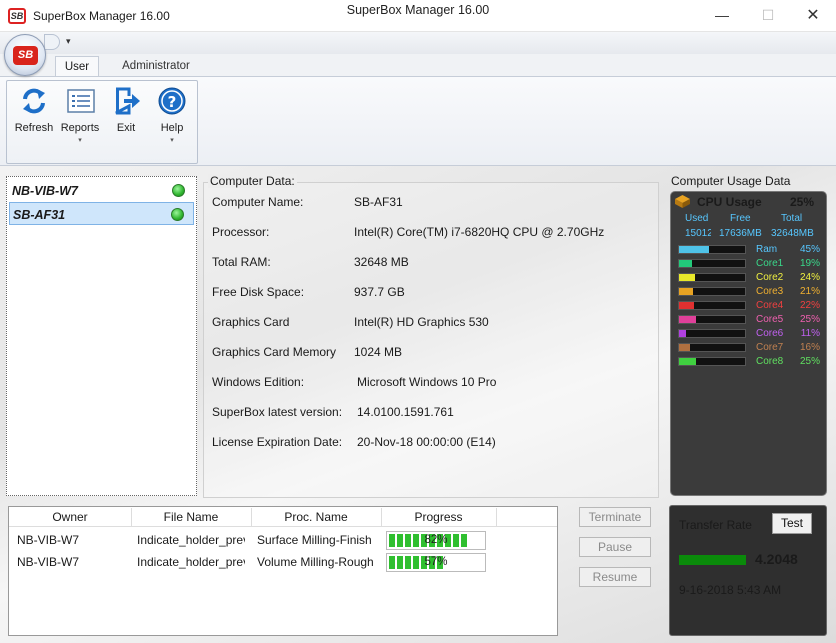 This screenshot has width=836, height=643. What do you see at coordinates (438, 517) in the screenshot?
I see `column-progress: Progress` at bounding box center [438, 517].